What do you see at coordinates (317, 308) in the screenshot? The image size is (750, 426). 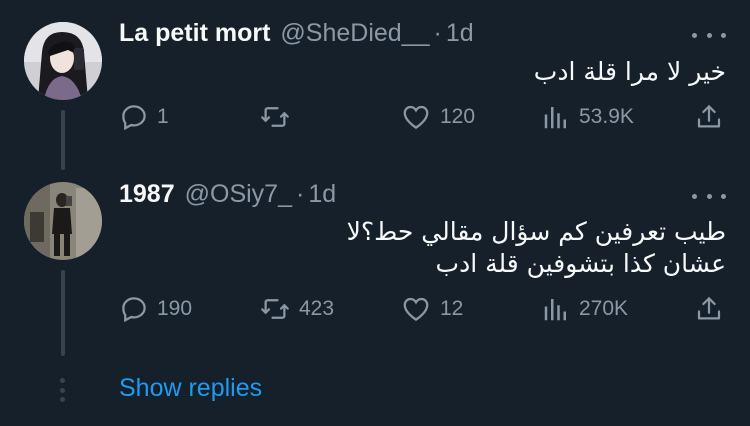 I see `retweet-count: 423` at bounding box center [317, 308].